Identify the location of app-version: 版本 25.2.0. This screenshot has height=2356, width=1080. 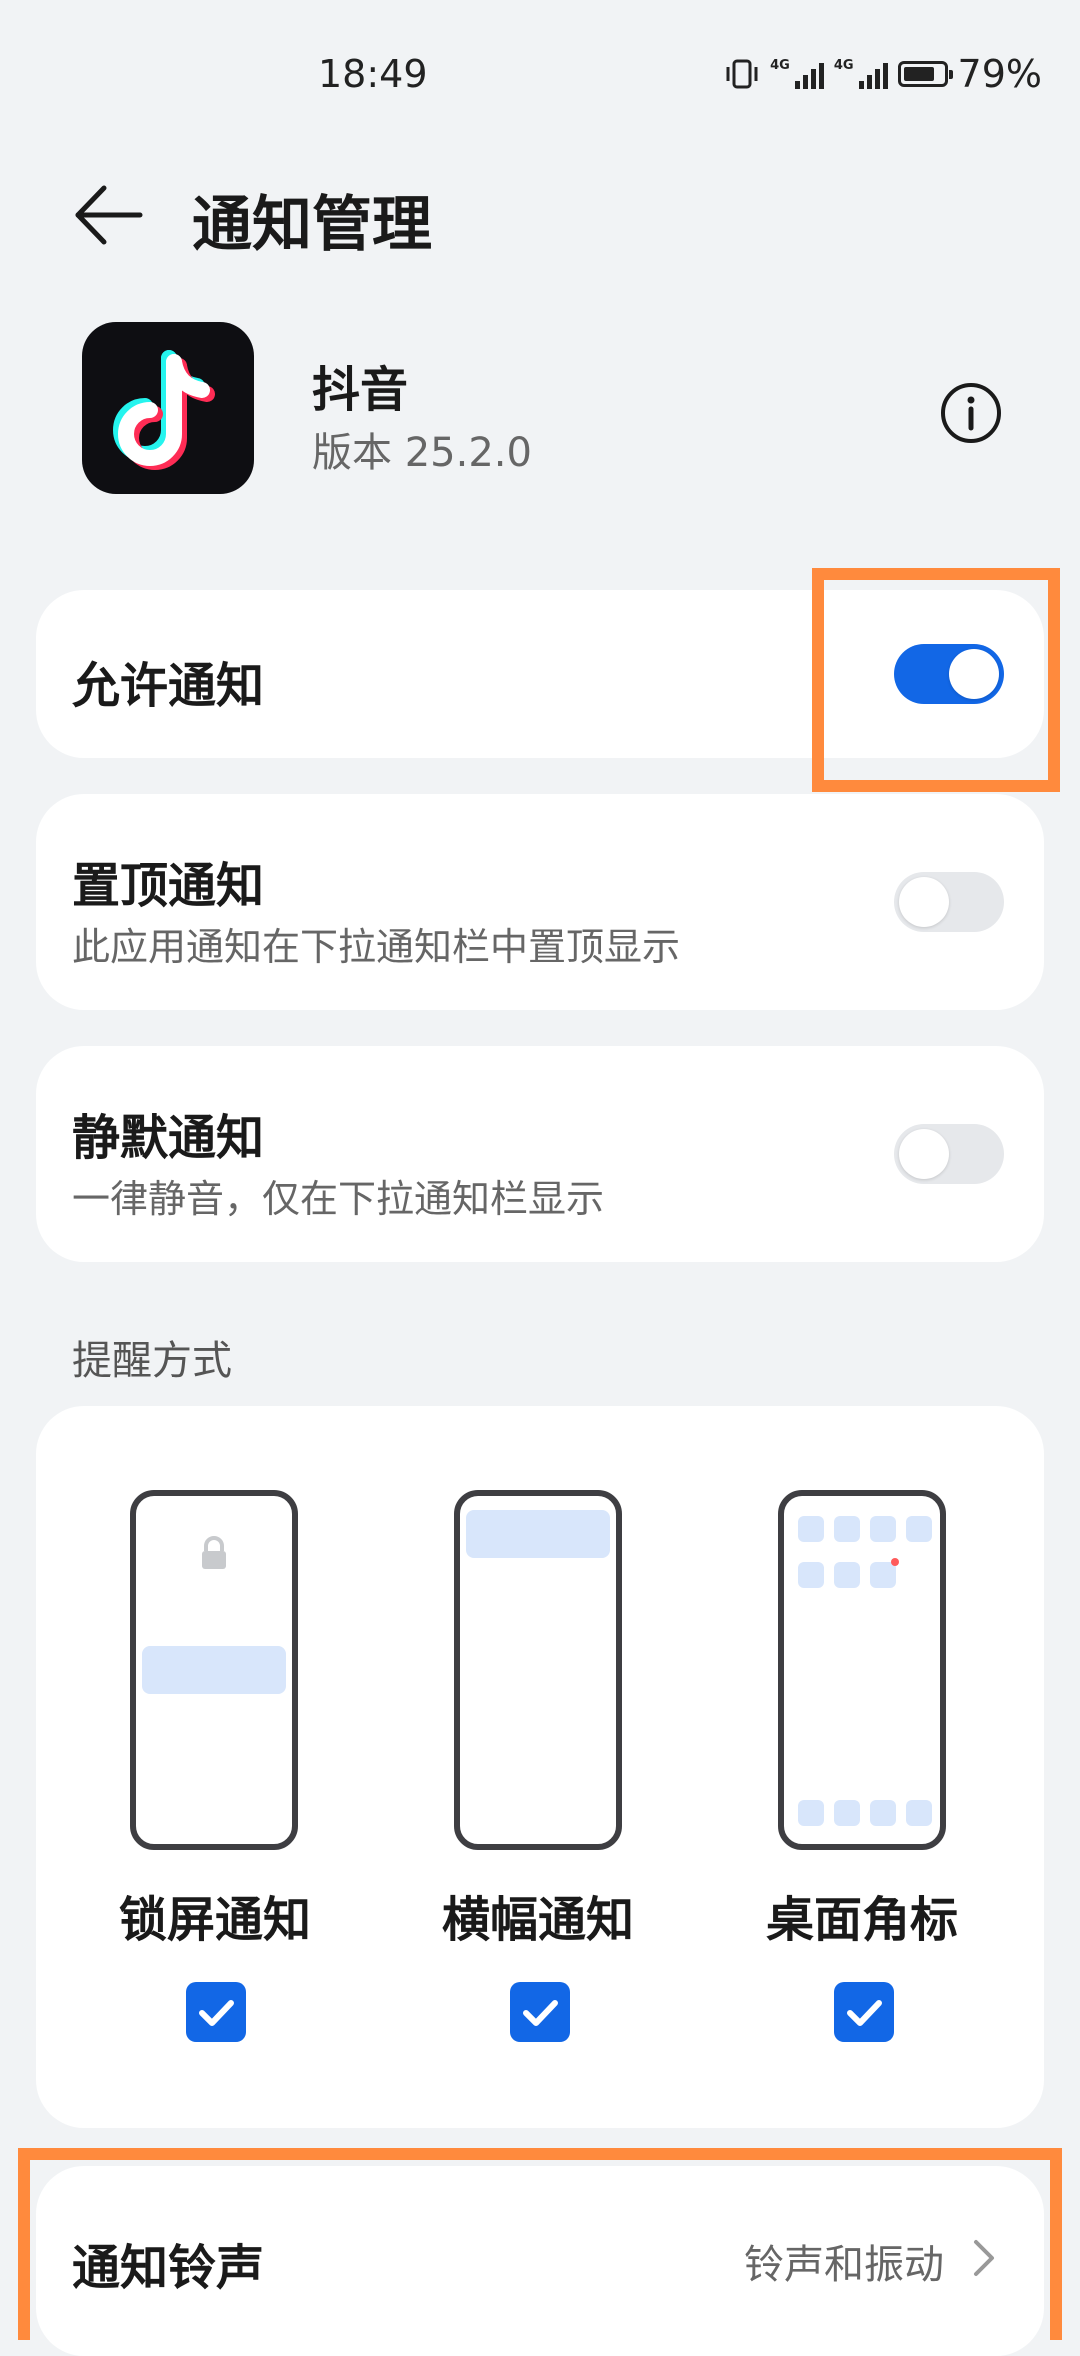
(422, 453).